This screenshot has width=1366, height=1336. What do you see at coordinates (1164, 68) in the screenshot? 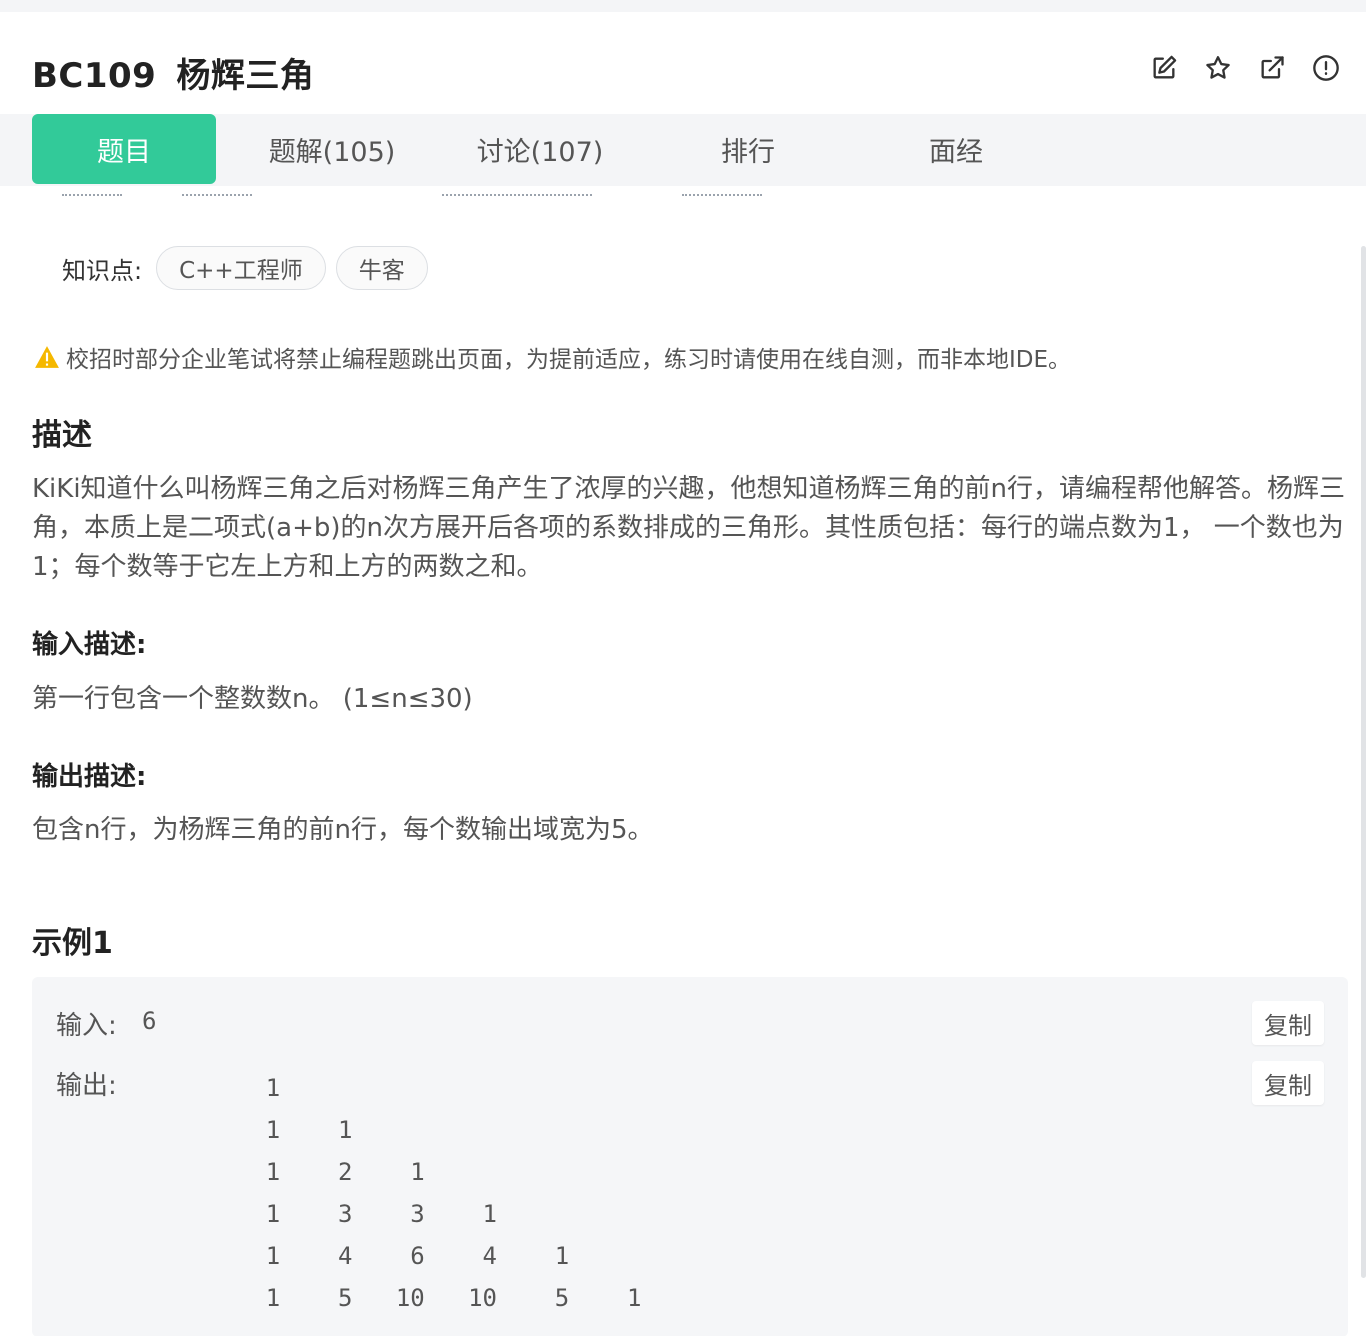
I see `edit-icon` at bounding box center [1164, 68].